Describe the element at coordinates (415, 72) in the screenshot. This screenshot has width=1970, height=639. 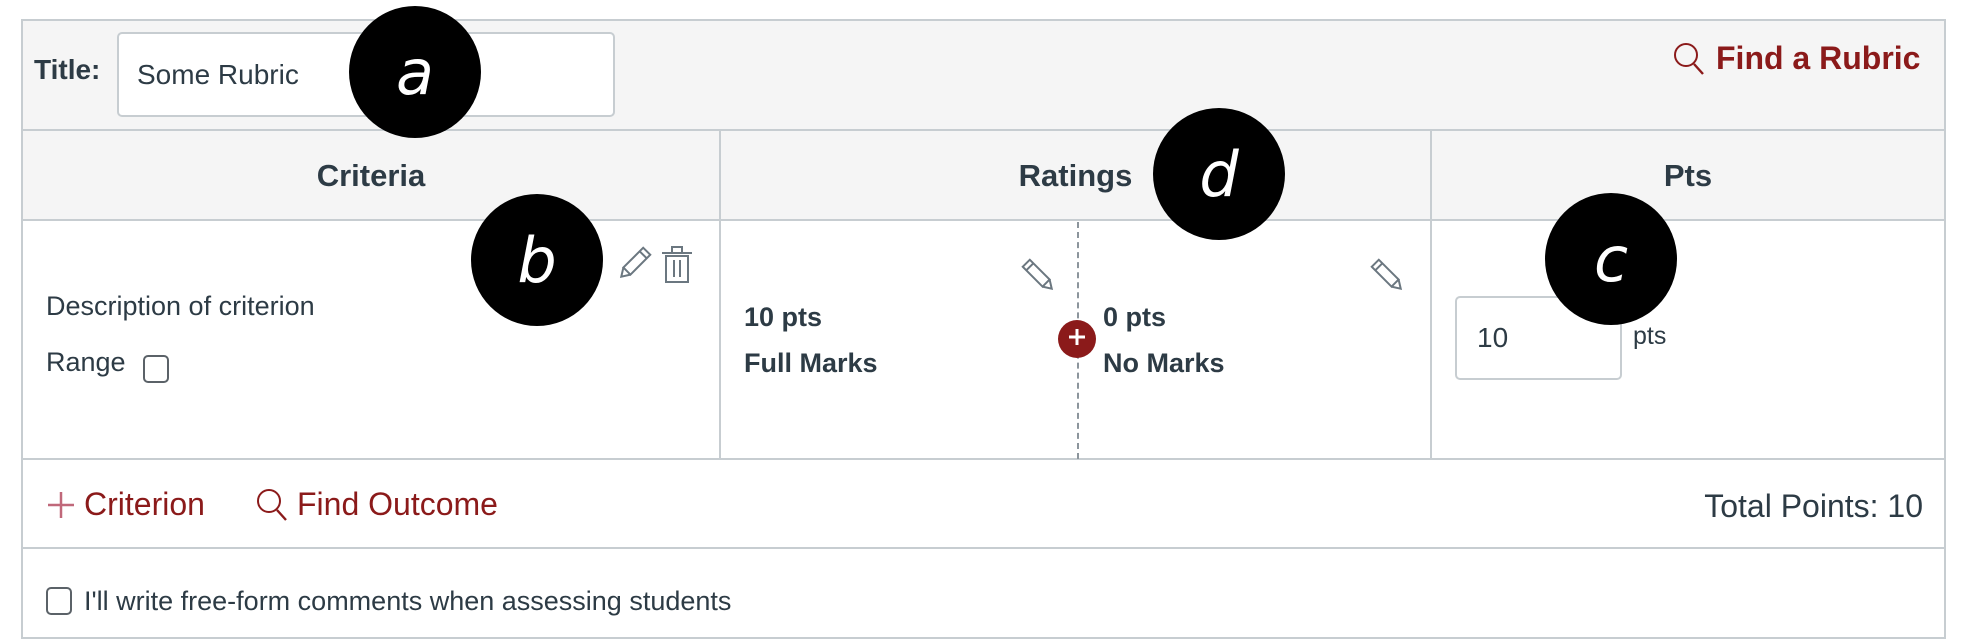
I see `annotation-badge: a` at that location.